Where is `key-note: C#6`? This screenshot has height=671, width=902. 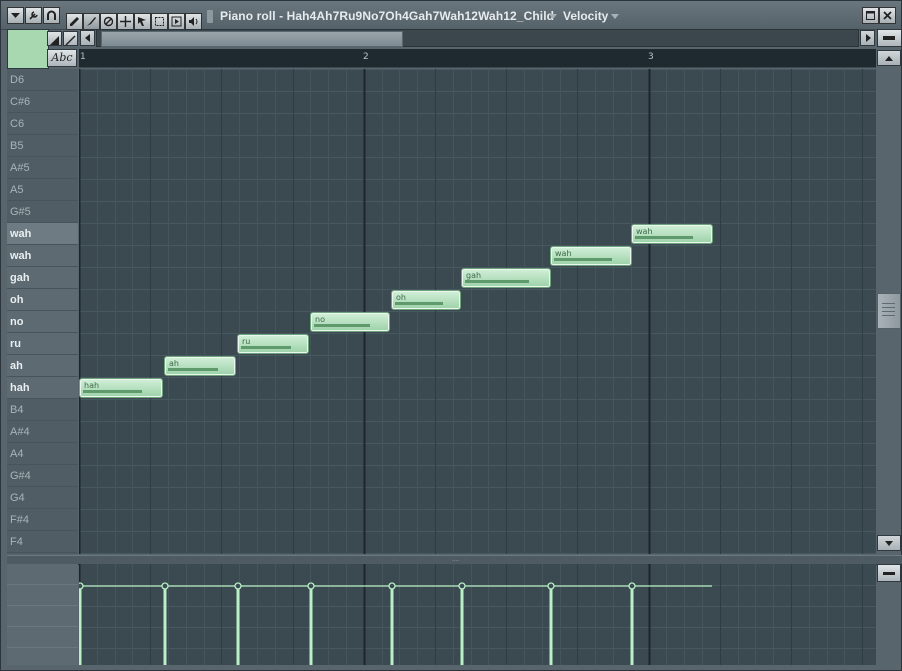
key-note: C#6 is located at coordinates (42, 102).